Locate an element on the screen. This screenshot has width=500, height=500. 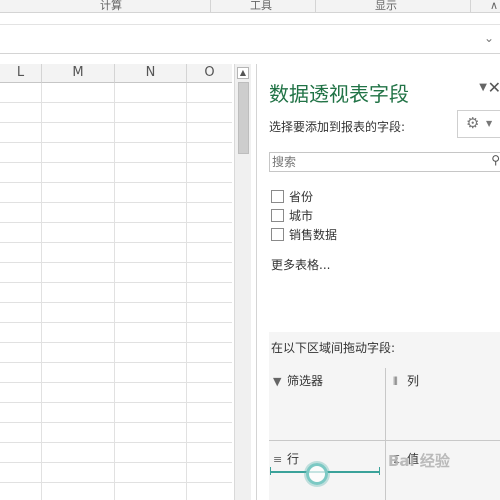
vertical-scrollbar: ▲ is located at coordinates (242, 282).